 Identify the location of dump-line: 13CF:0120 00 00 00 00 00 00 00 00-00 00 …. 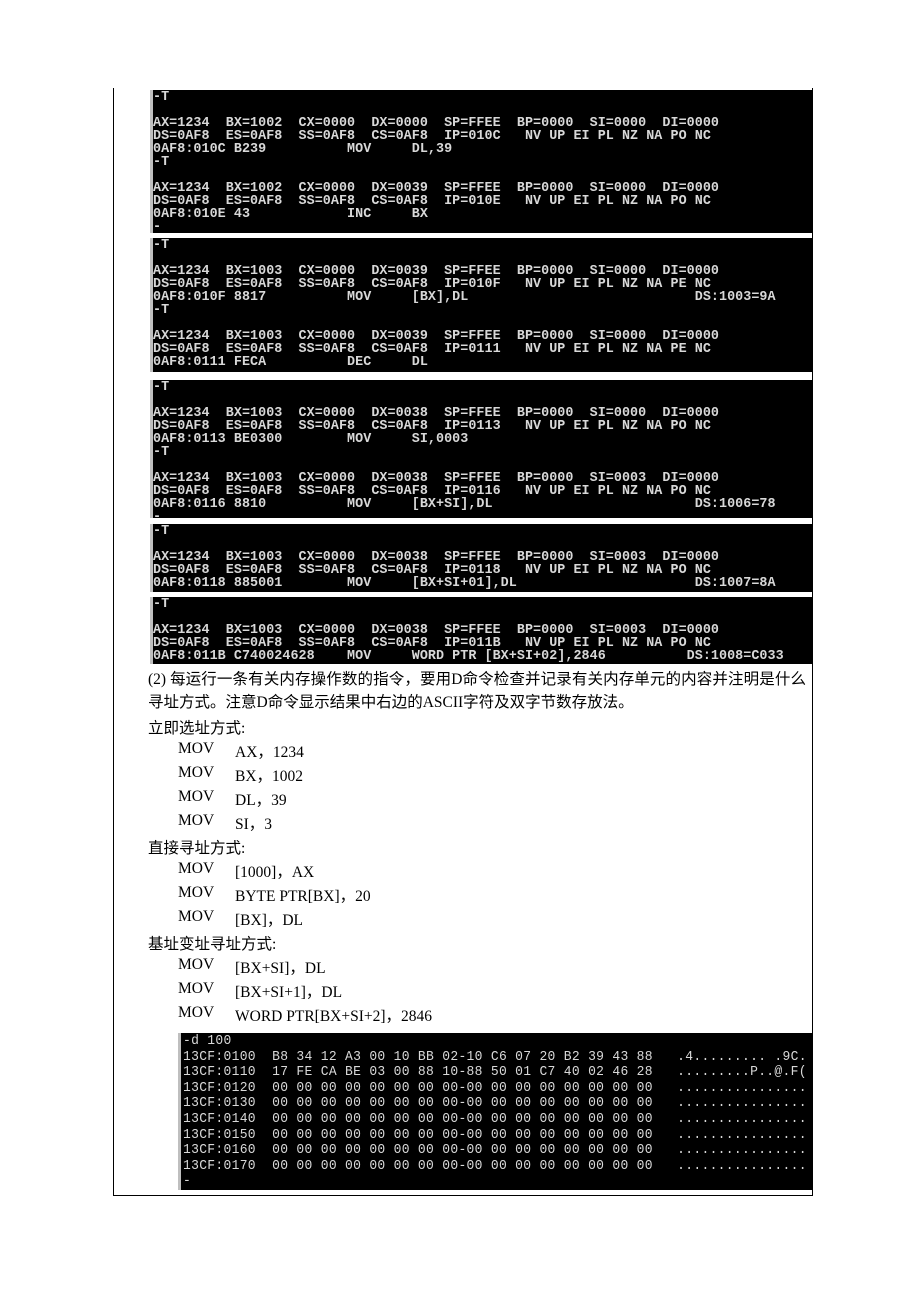
(495, 1087).